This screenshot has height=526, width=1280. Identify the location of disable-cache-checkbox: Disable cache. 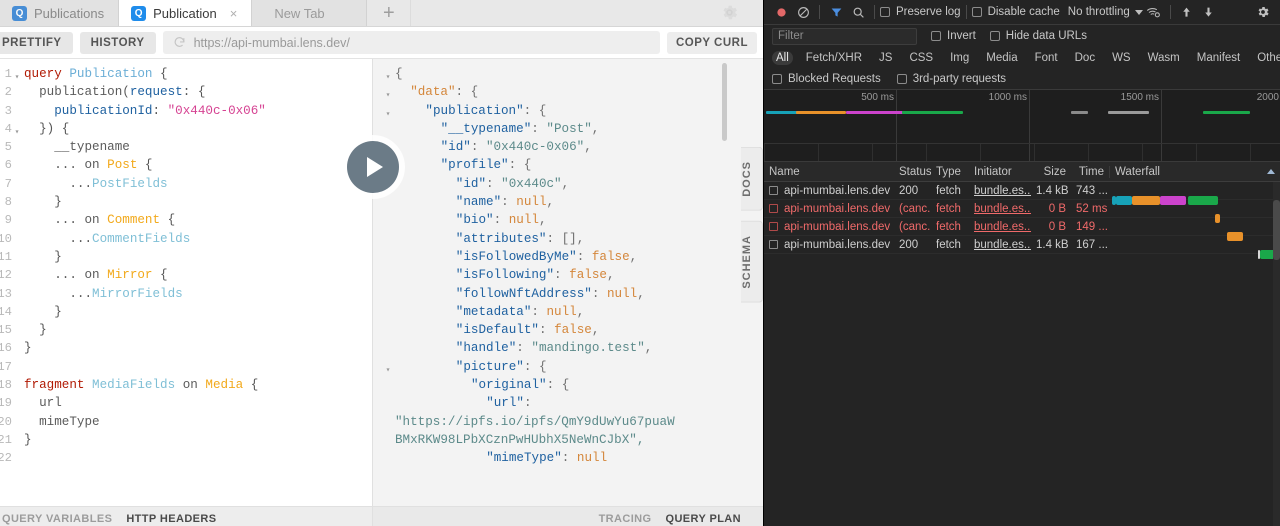
(1015, 12).